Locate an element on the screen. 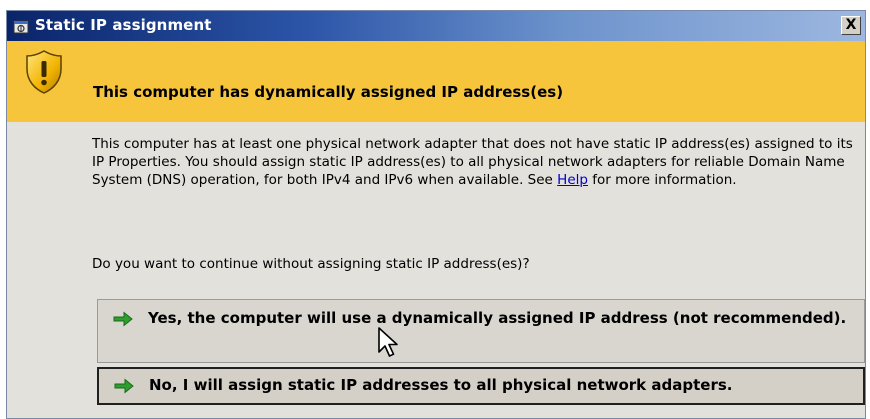 The image size is (870, 419). explanation-part-2: for more information. is located at coordinates (662, 180).